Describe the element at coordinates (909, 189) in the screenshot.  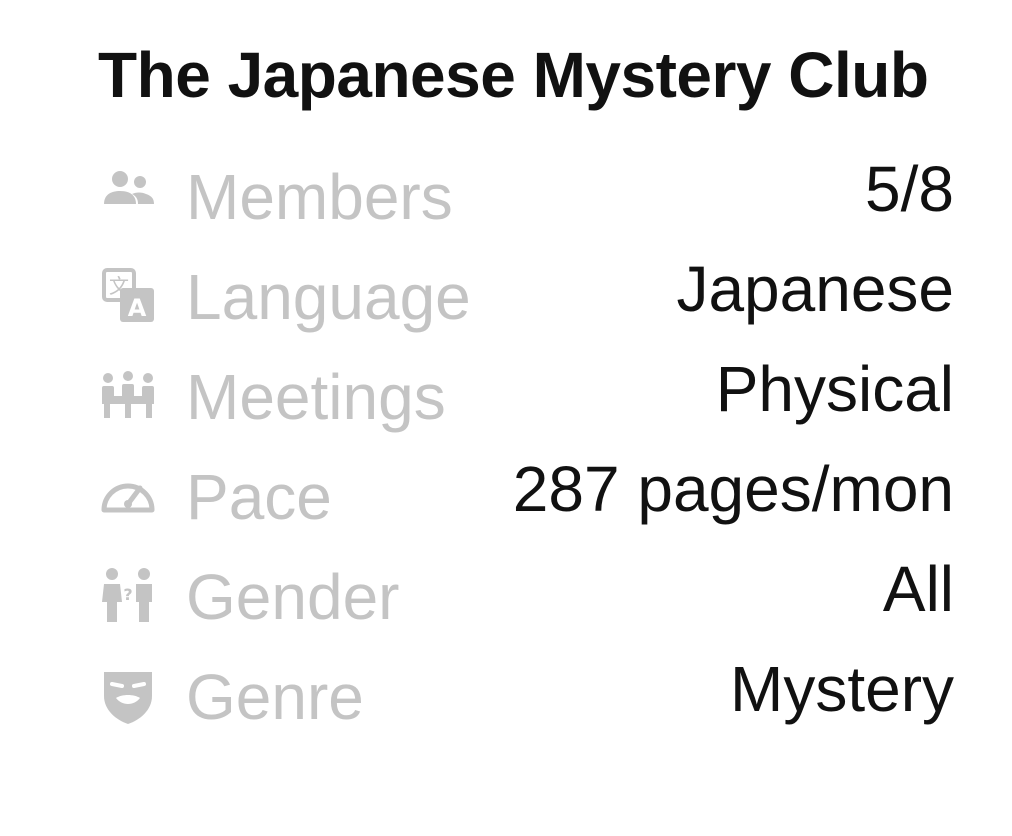
I see `detail-value-members: 5/8` at that location.